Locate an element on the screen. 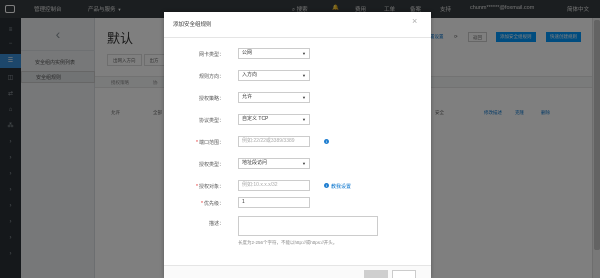  auth-object-label-text: 授权对象： is located at coordinates (211, 187).